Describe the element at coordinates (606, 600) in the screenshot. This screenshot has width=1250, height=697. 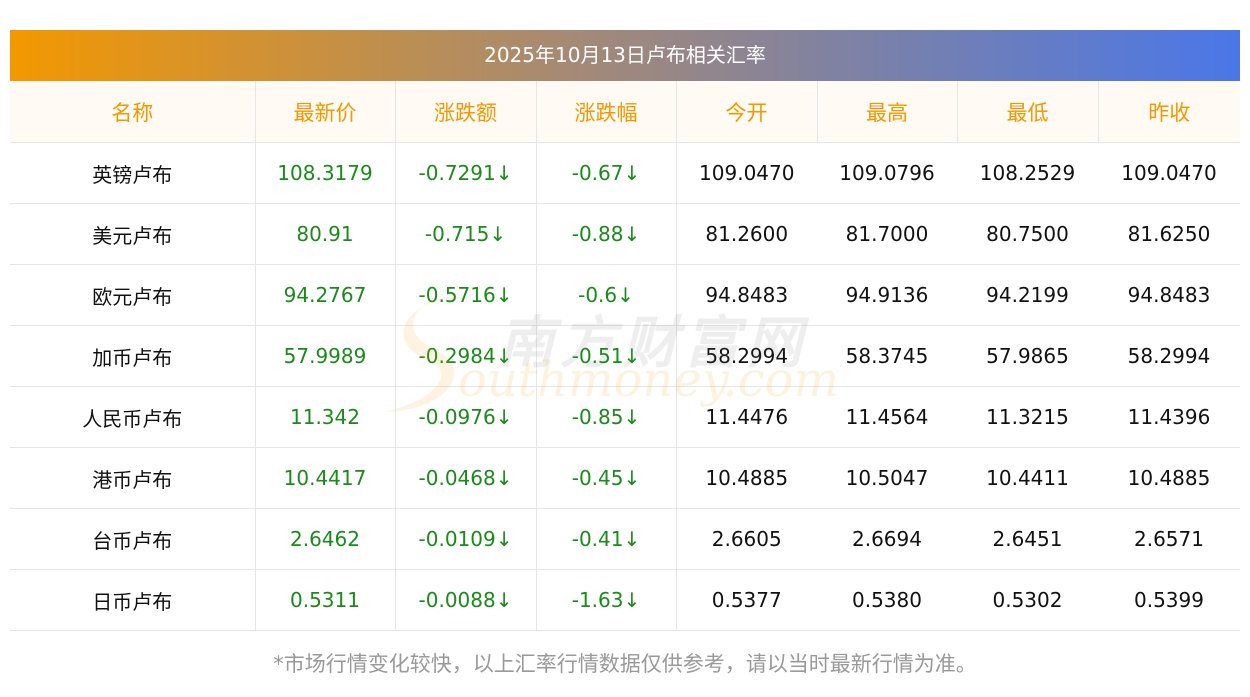
I see `cell-change-percent: -1.63↓` at that location.